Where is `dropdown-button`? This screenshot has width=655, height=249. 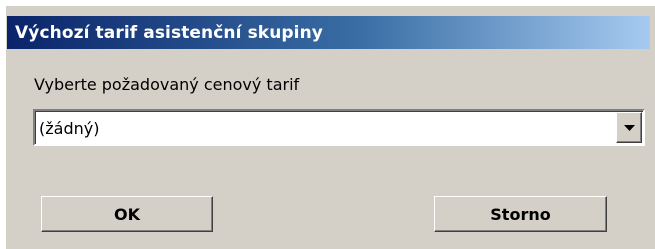 dropdown-button is located at coordinates (629, 127).